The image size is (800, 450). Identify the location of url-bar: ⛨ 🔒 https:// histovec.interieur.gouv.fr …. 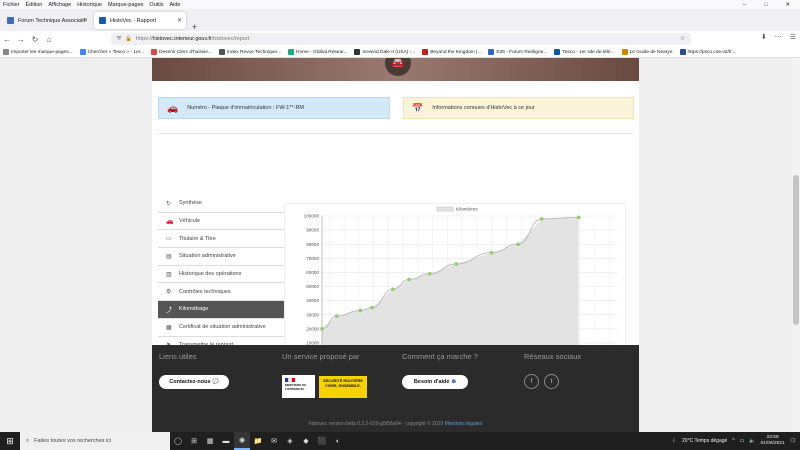
(401, 39).